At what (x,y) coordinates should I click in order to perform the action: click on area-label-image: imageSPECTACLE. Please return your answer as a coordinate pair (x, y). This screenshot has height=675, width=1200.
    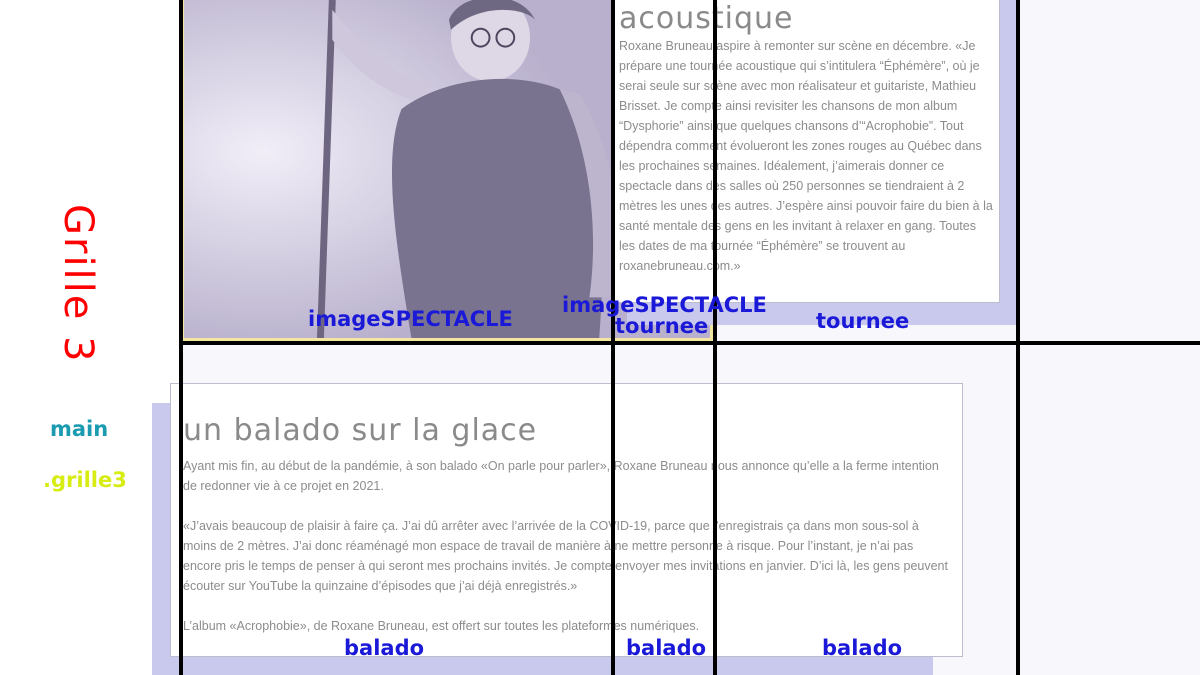
    Looking at the image, I should click on (410, 319).